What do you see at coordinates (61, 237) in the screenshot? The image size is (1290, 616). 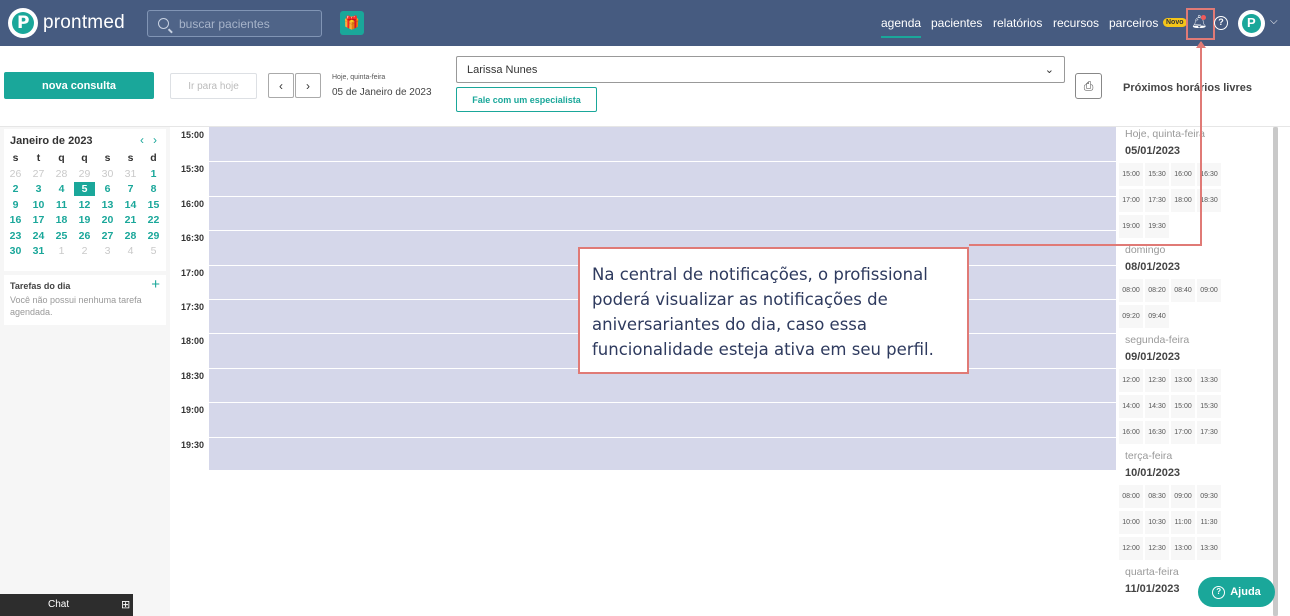 I see `calendar-day: 25` at bounding box center [61, 237].